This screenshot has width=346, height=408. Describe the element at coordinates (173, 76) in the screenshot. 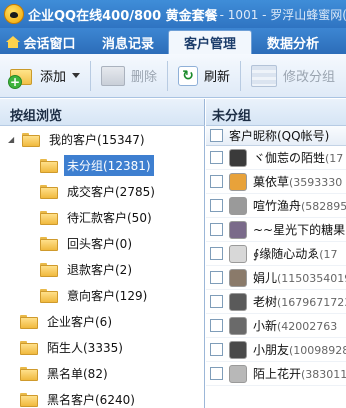

I see `toolbar: + 添加 删除 ↻ 刷新 修改分组` at that location.